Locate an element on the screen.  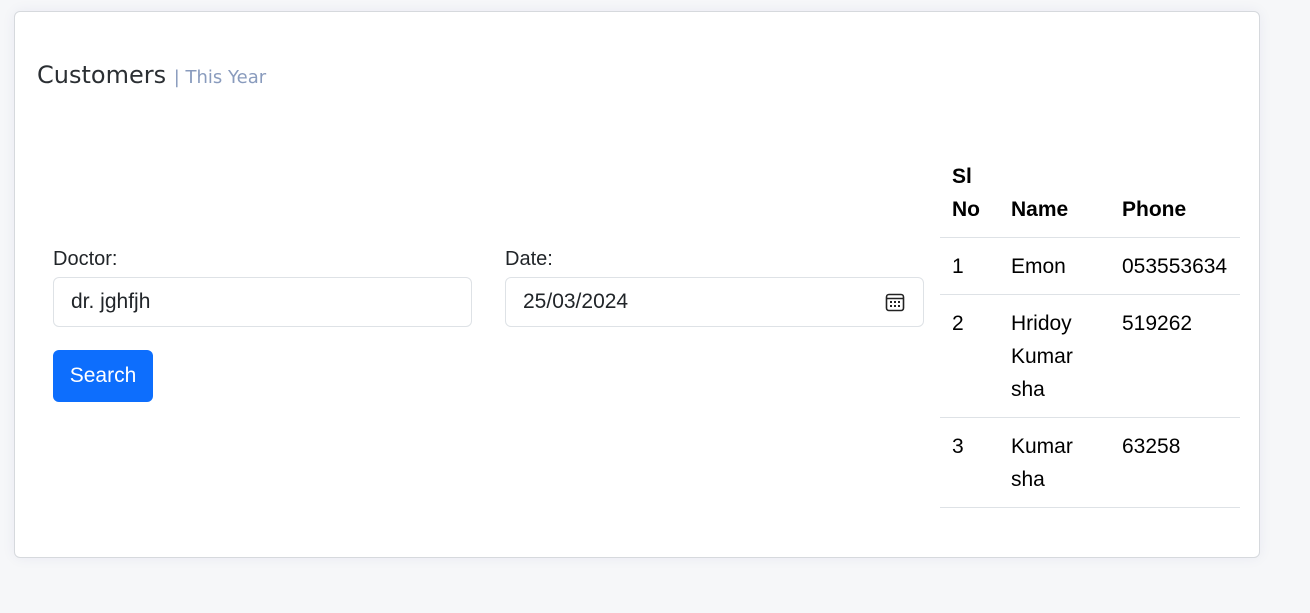
col-header-sl-no: Sl No is located at coordinates (966, 193).